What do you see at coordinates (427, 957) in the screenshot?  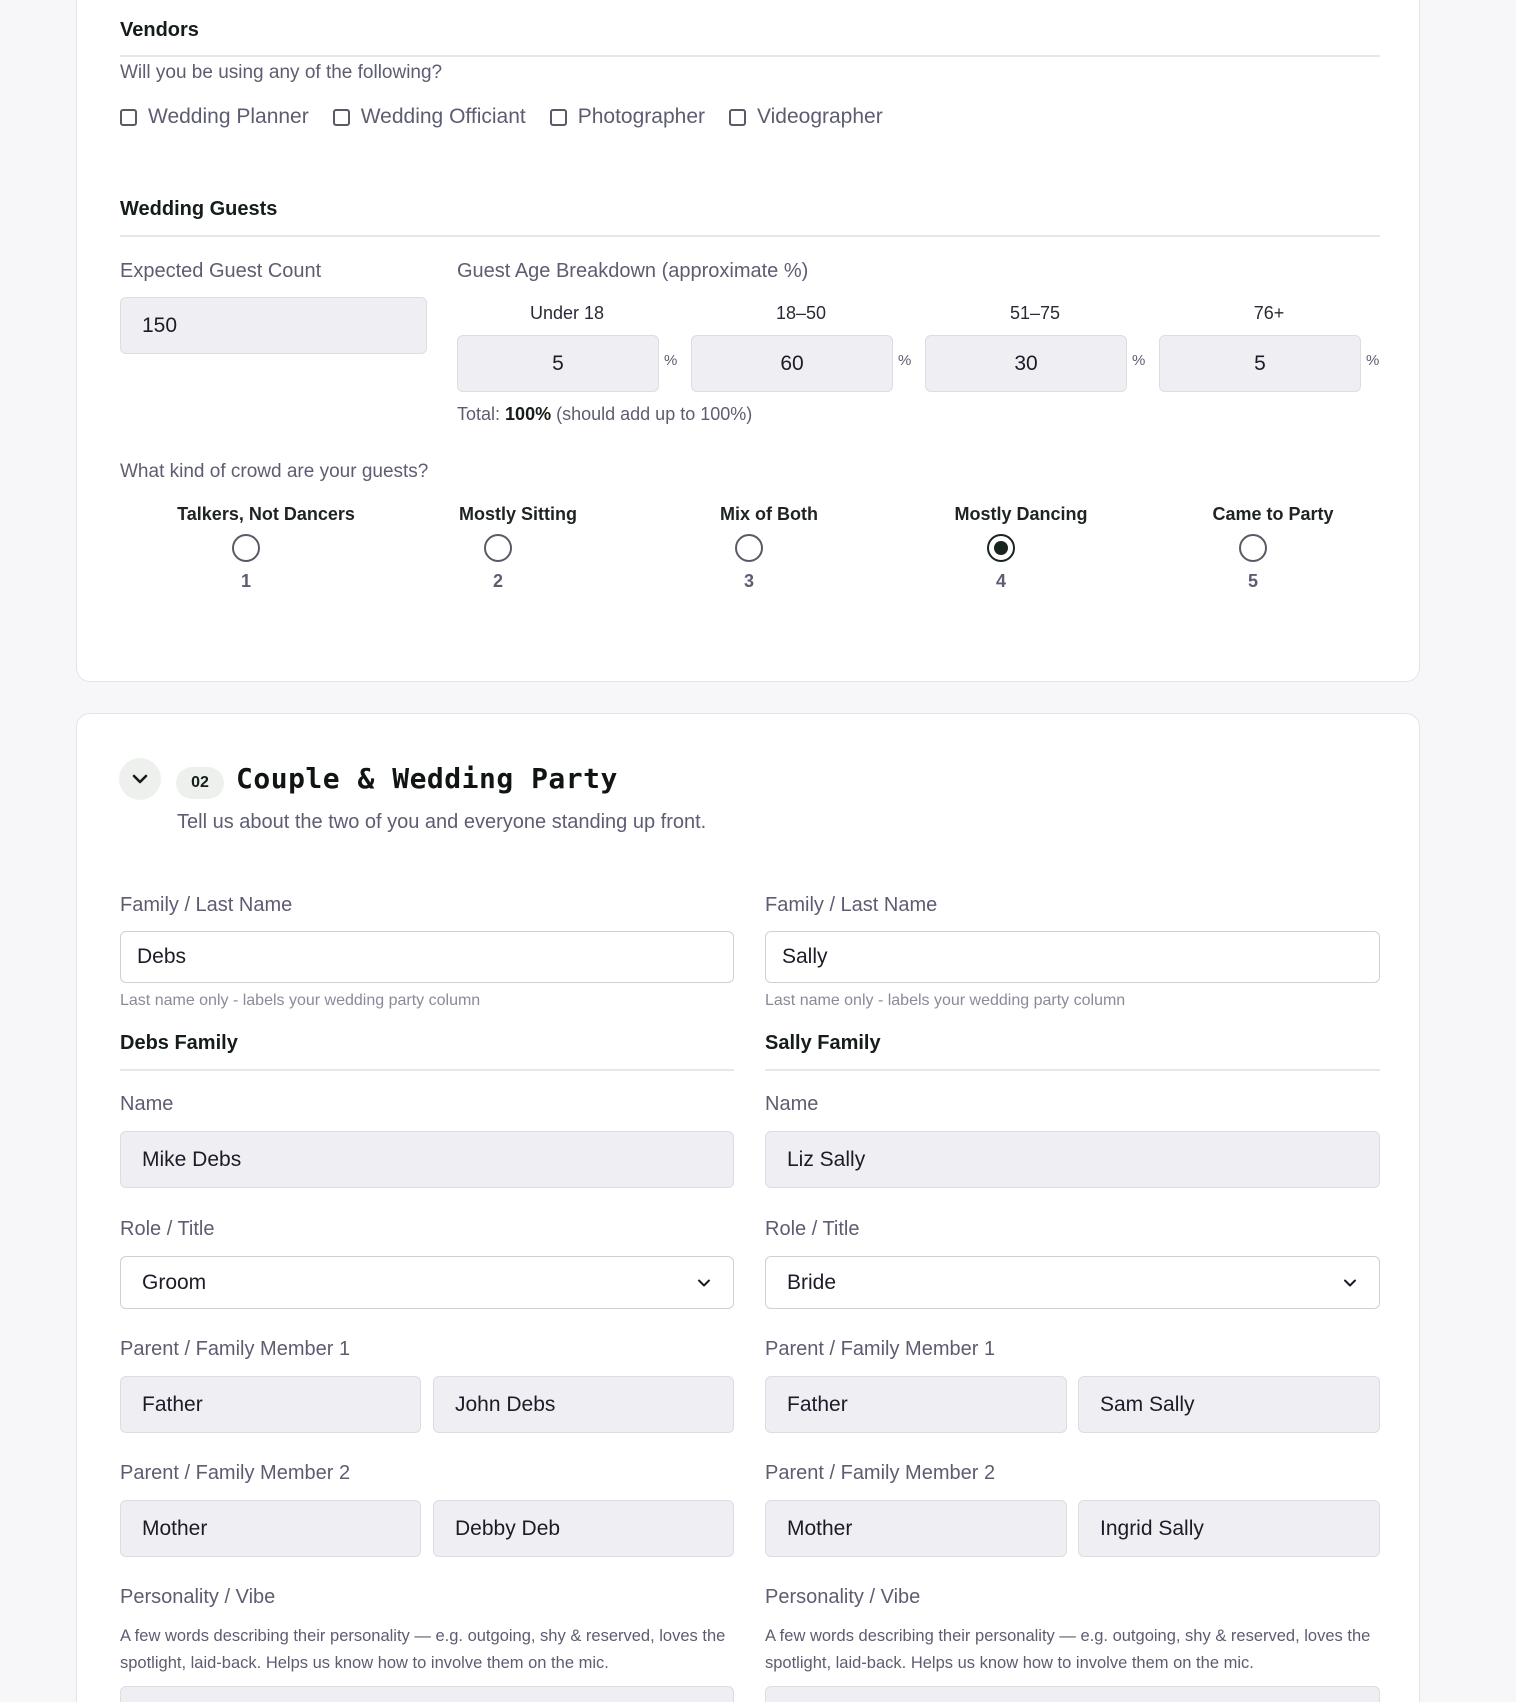 I see `last-name-input-debs: Debs` at bounding box center [427, 957].